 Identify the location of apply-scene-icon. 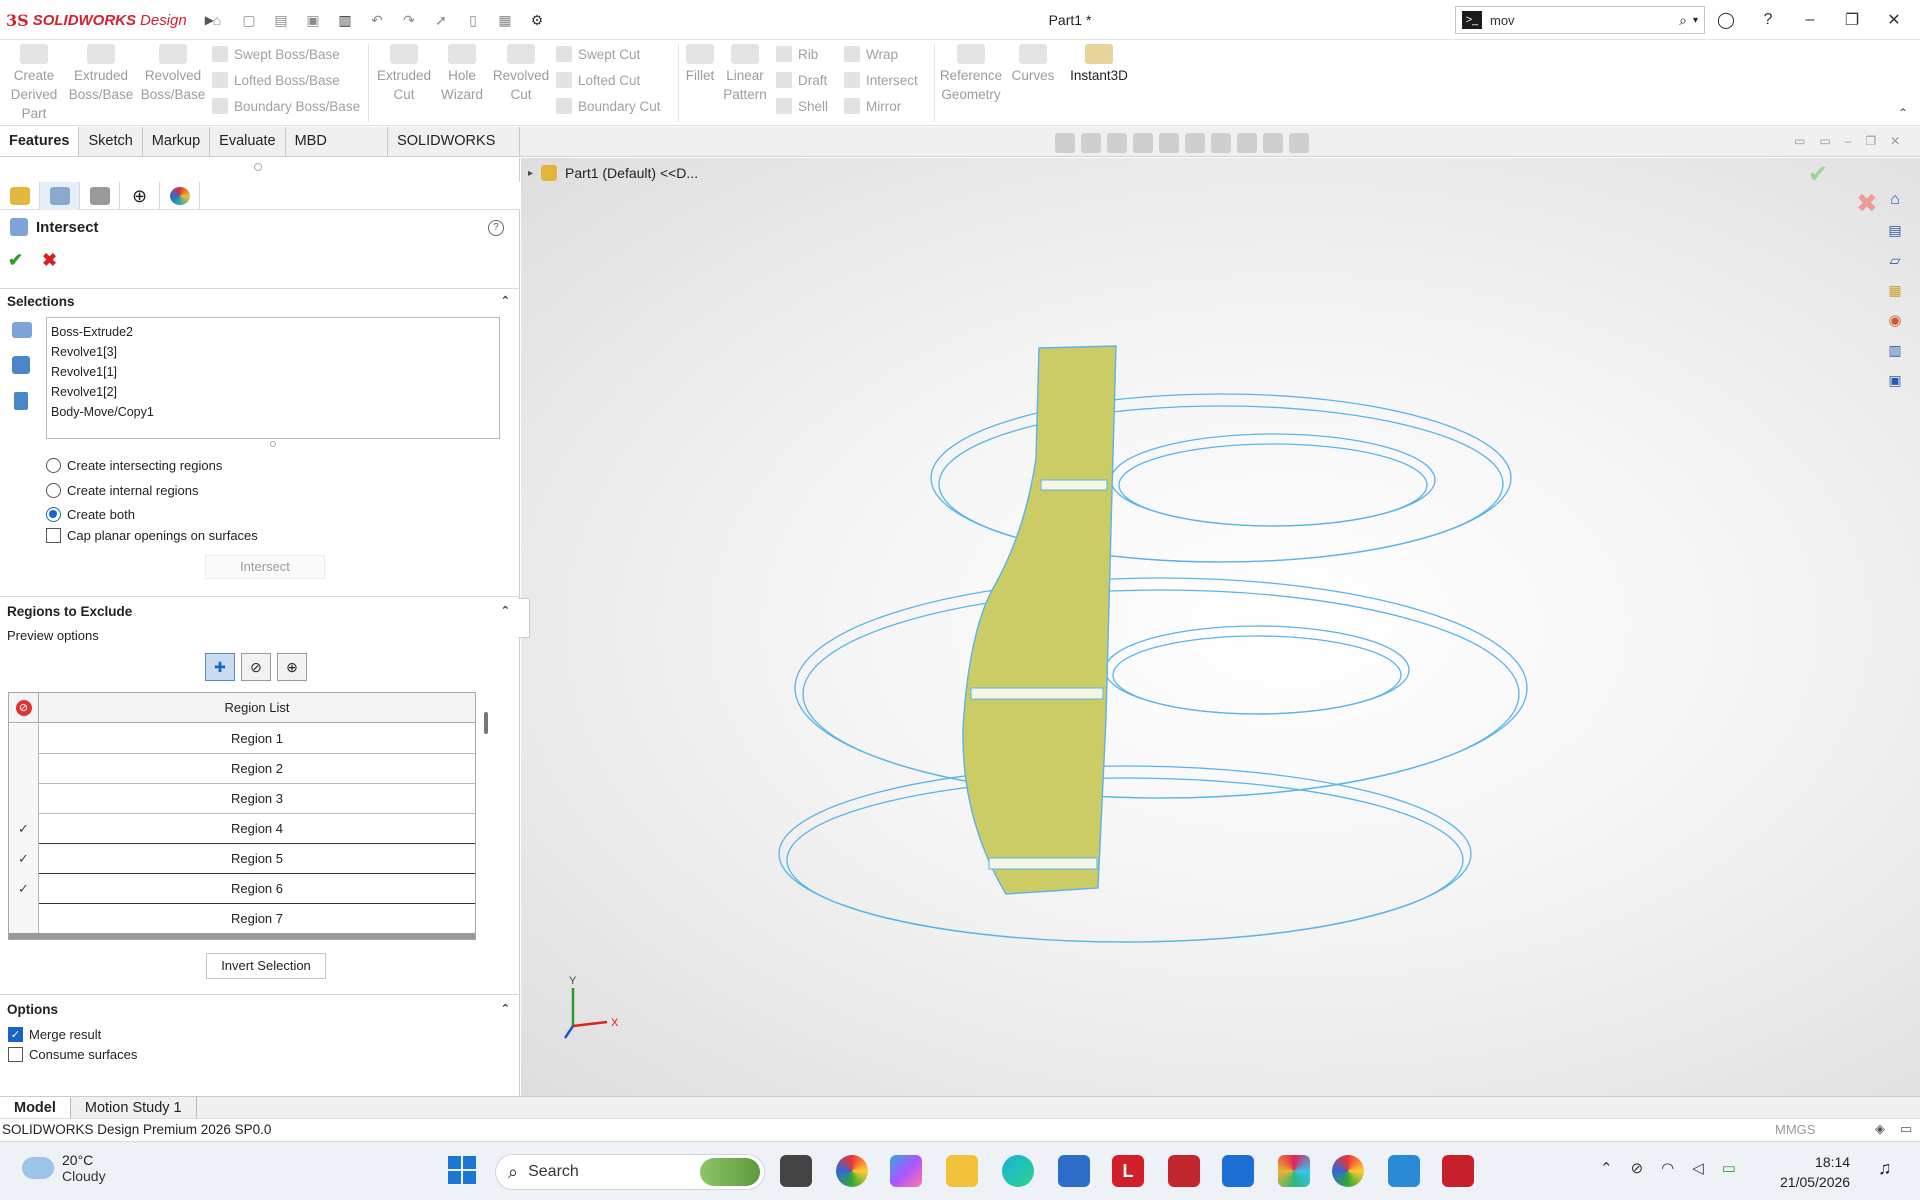
(1273, 143).